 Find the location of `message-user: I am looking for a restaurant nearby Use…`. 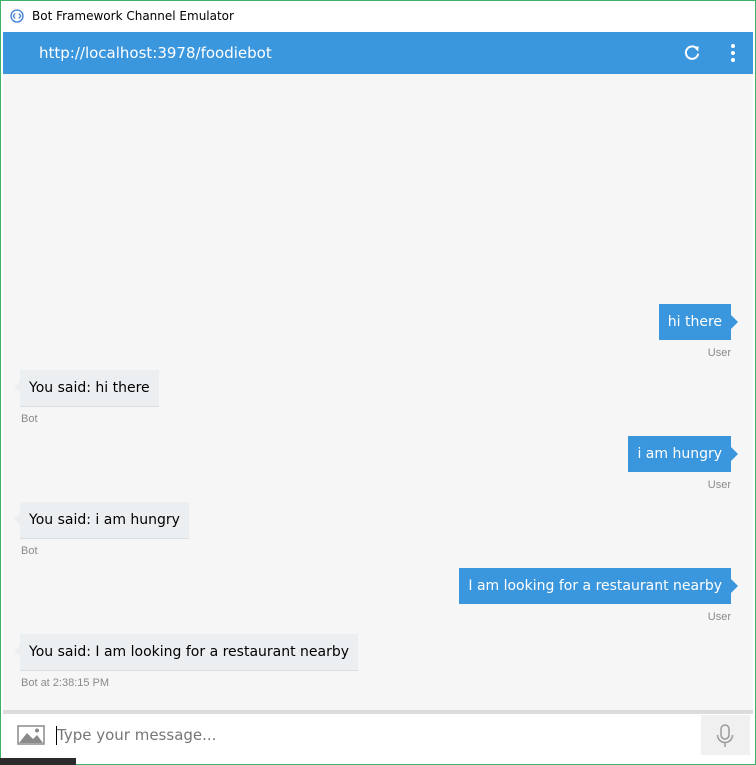

message-user: I am looking for a restaurant nearby Use… is located at coordinates (370, 598).